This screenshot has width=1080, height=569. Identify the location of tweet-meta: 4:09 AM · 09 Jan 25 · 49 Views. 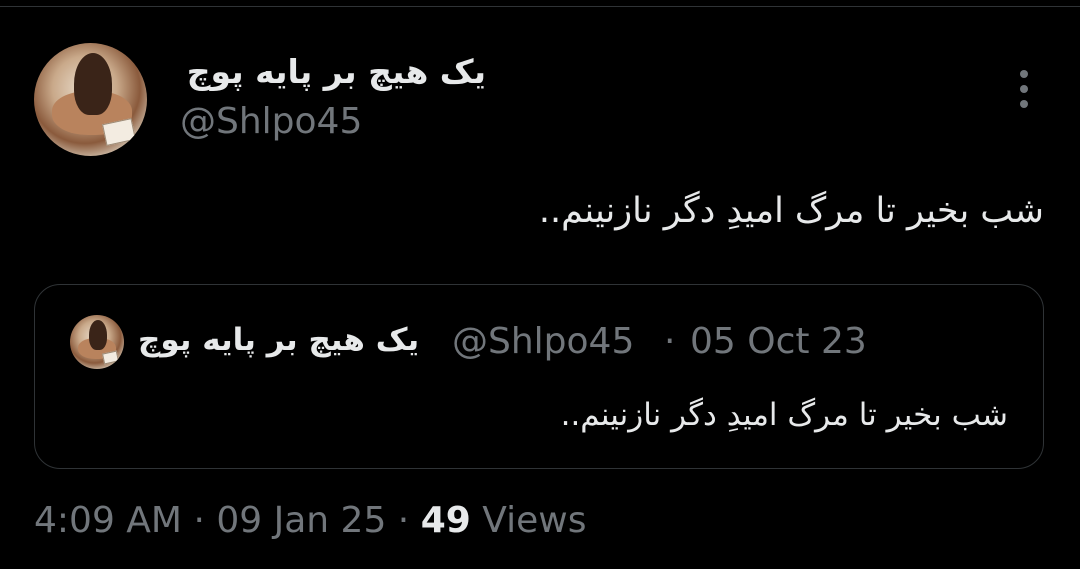
(310, 520).